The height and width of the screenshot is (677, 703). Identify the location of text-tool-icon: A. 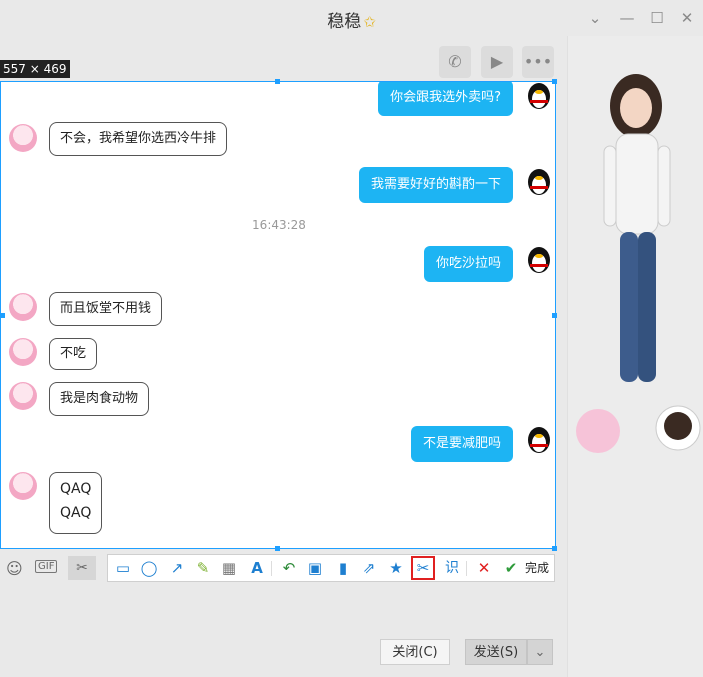
(257, 568).